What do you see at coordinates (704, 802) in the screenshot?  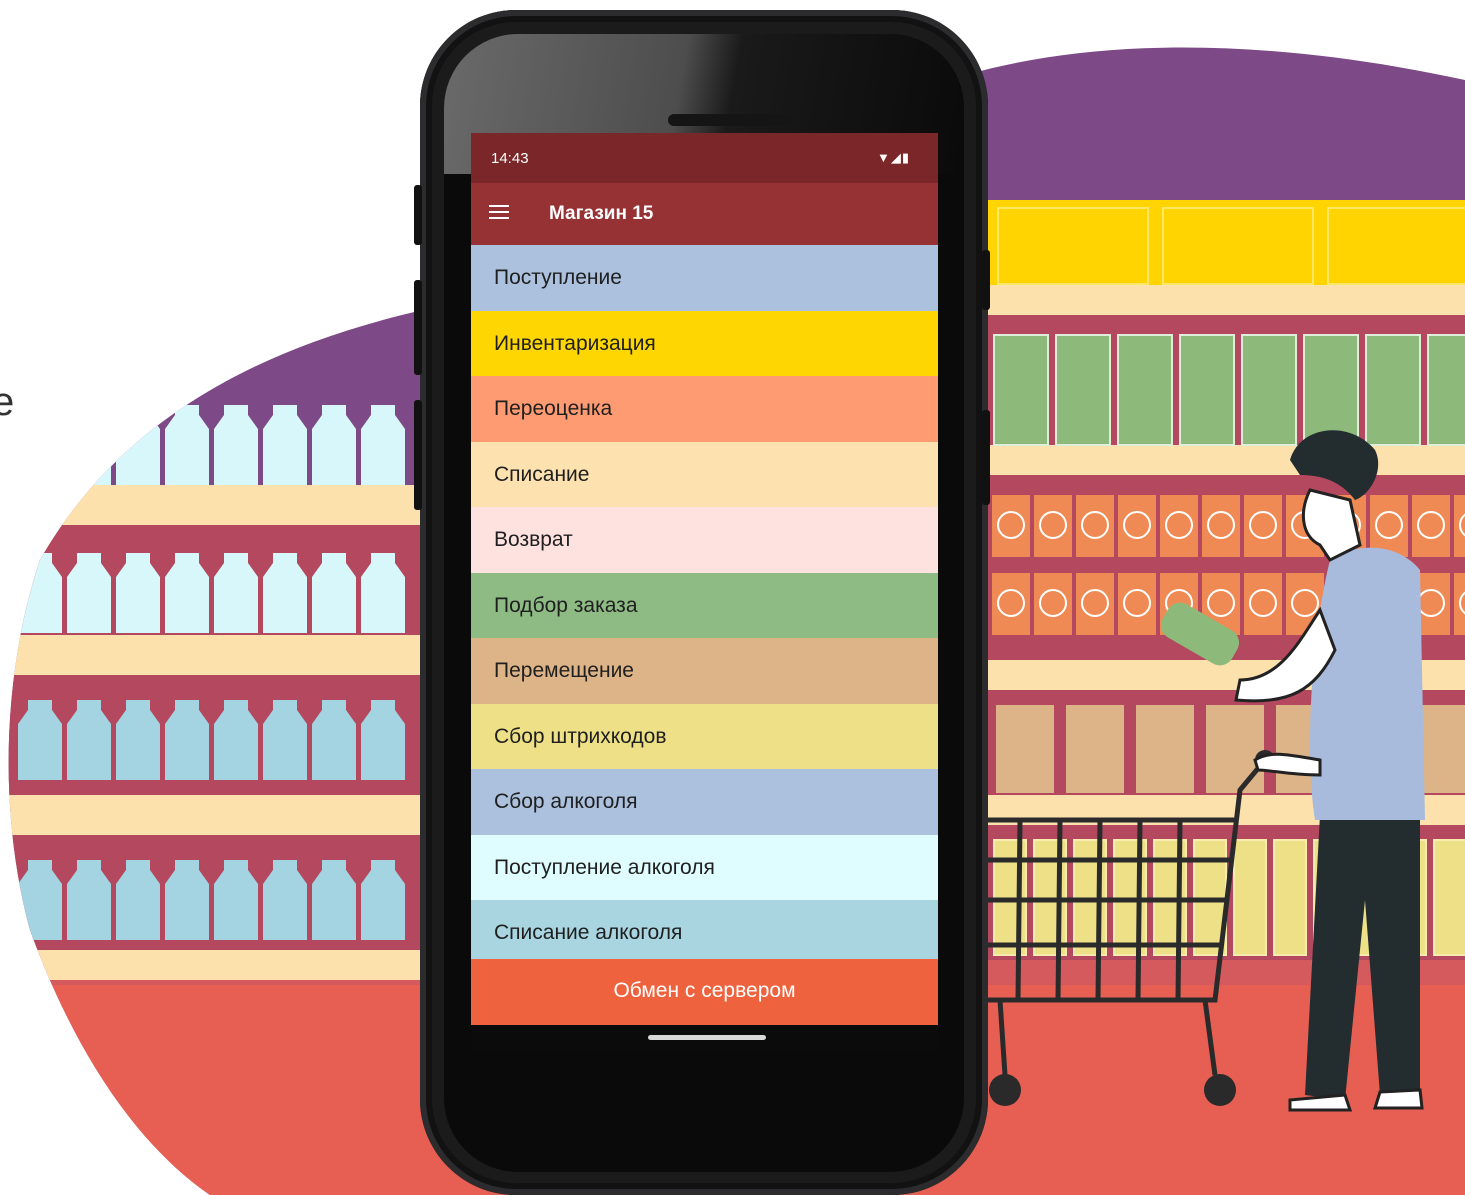 I see `menu-item: Сбор алкоголя` at bounding box center [704, 802].